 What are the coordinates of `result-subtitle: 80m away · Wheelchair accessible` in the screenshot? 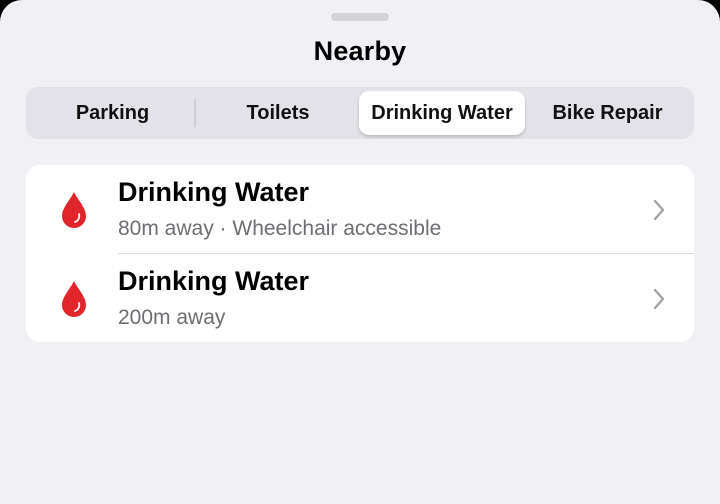 It's located at (280, 228).